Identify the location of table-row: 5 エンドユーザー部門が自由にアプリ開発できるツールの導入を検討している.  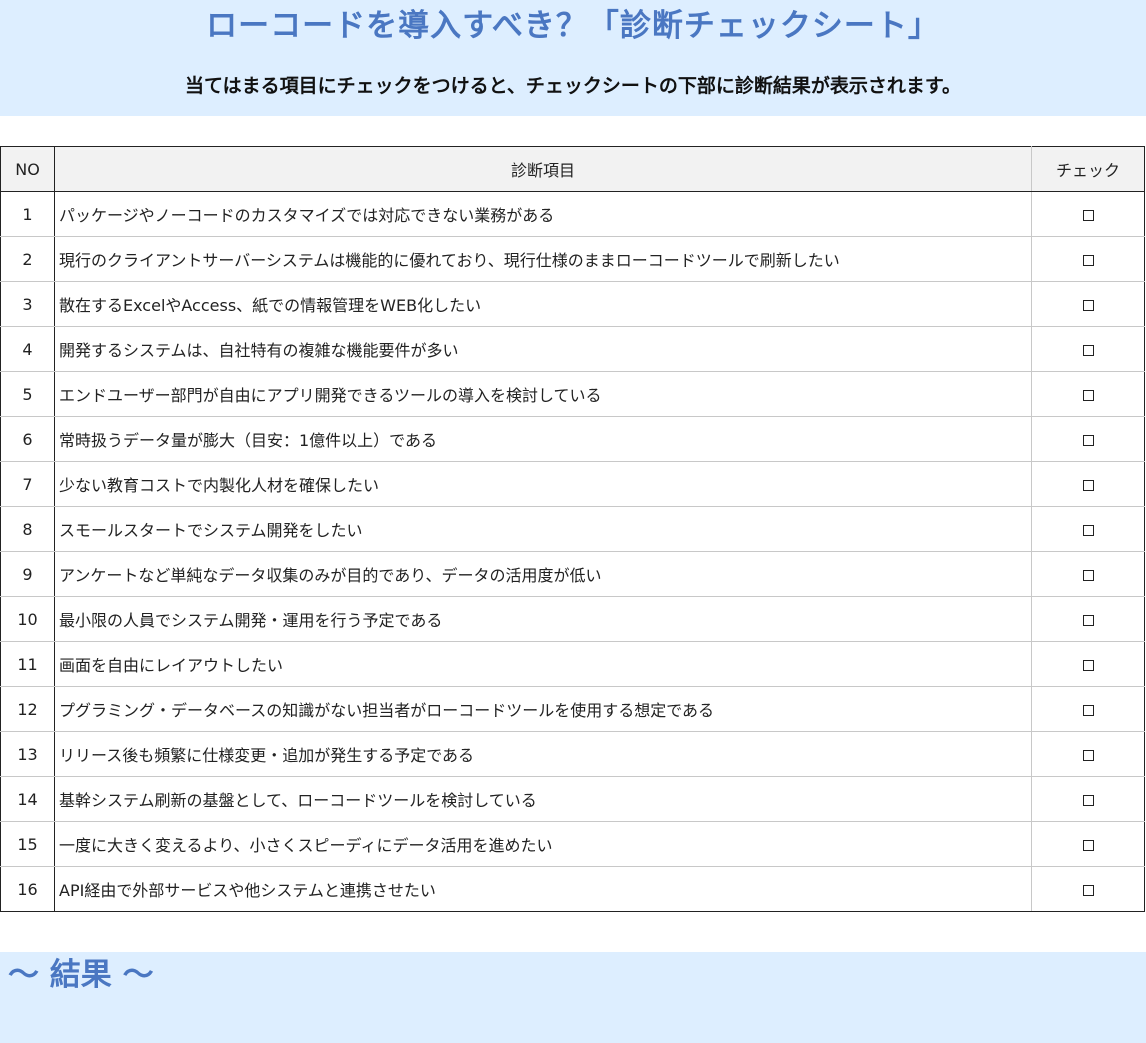
(572, 394).